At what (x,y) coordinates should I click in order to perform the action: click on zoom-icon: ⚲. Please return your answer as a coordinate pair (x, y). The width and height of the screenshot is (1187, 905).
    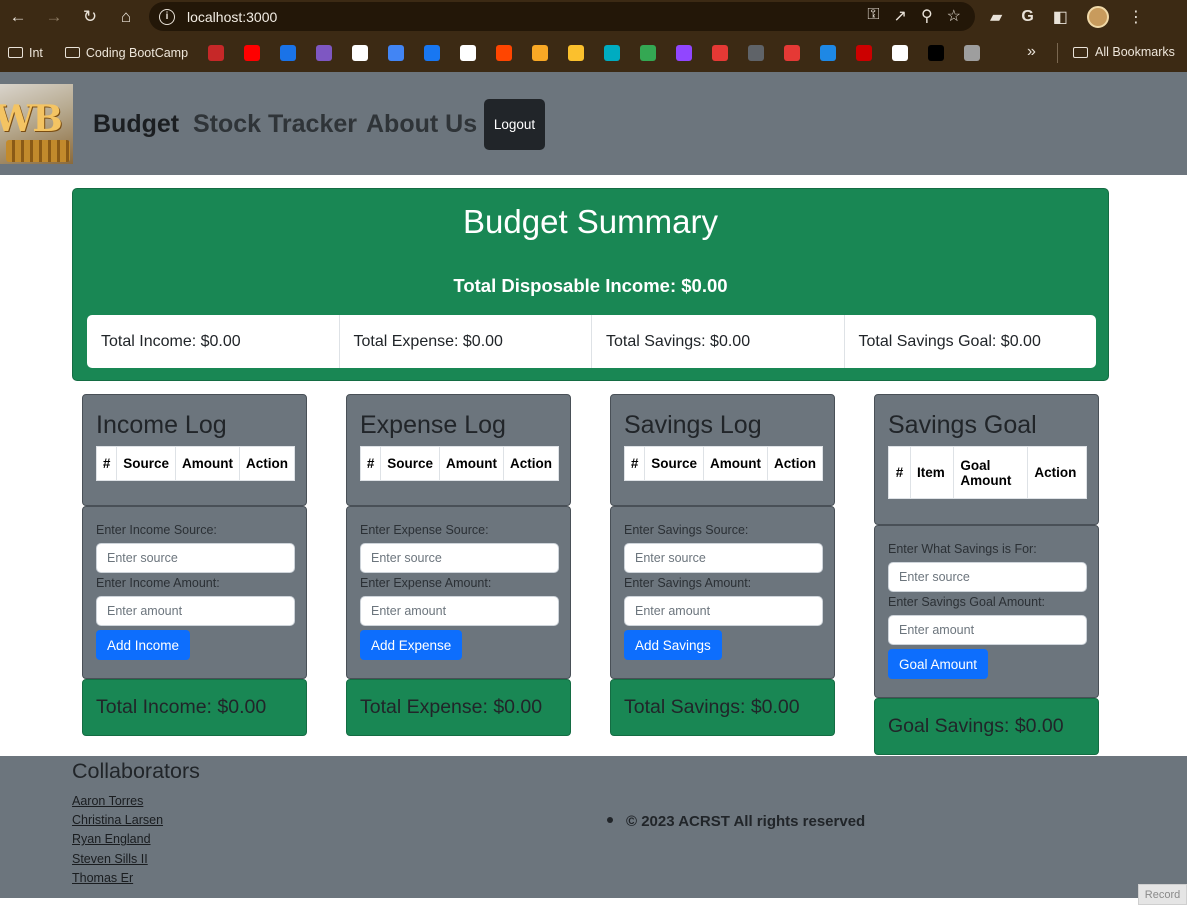
    Looking at the image, I should click on (927, 16).